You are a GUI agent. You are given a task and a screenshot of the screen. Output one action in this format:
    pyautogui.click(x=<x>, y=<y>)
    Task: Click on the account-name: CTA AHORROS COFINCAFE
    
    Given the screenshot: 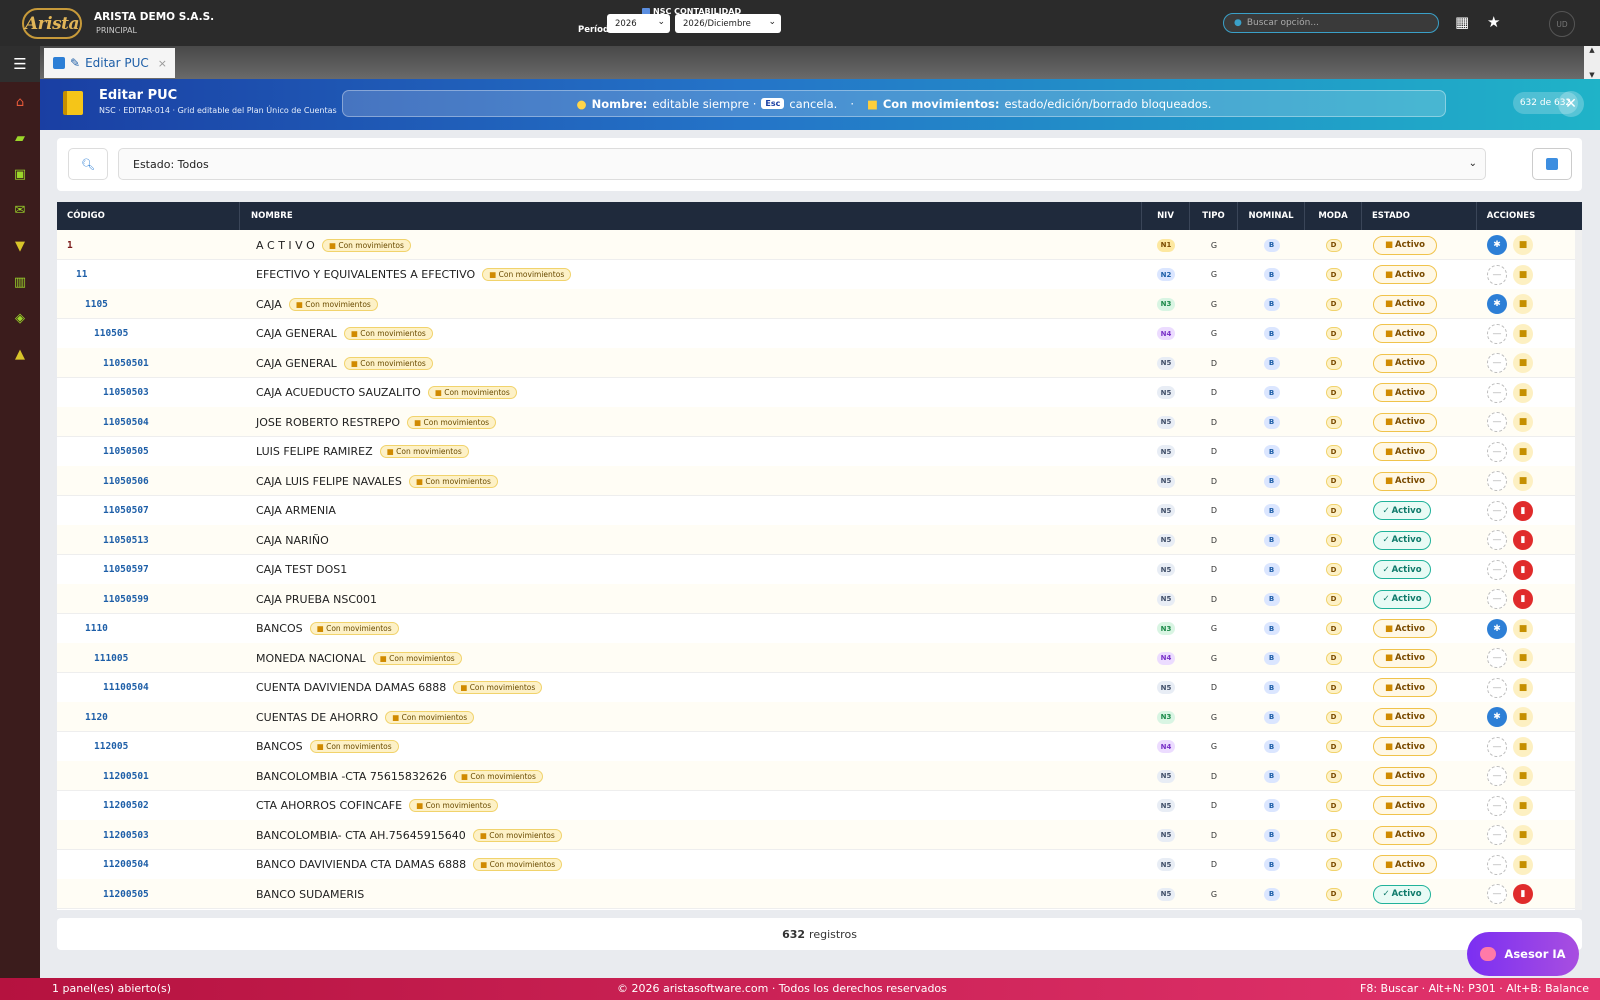 What is the action you would take?
    pyautogui.click(x=329, y=805)
    